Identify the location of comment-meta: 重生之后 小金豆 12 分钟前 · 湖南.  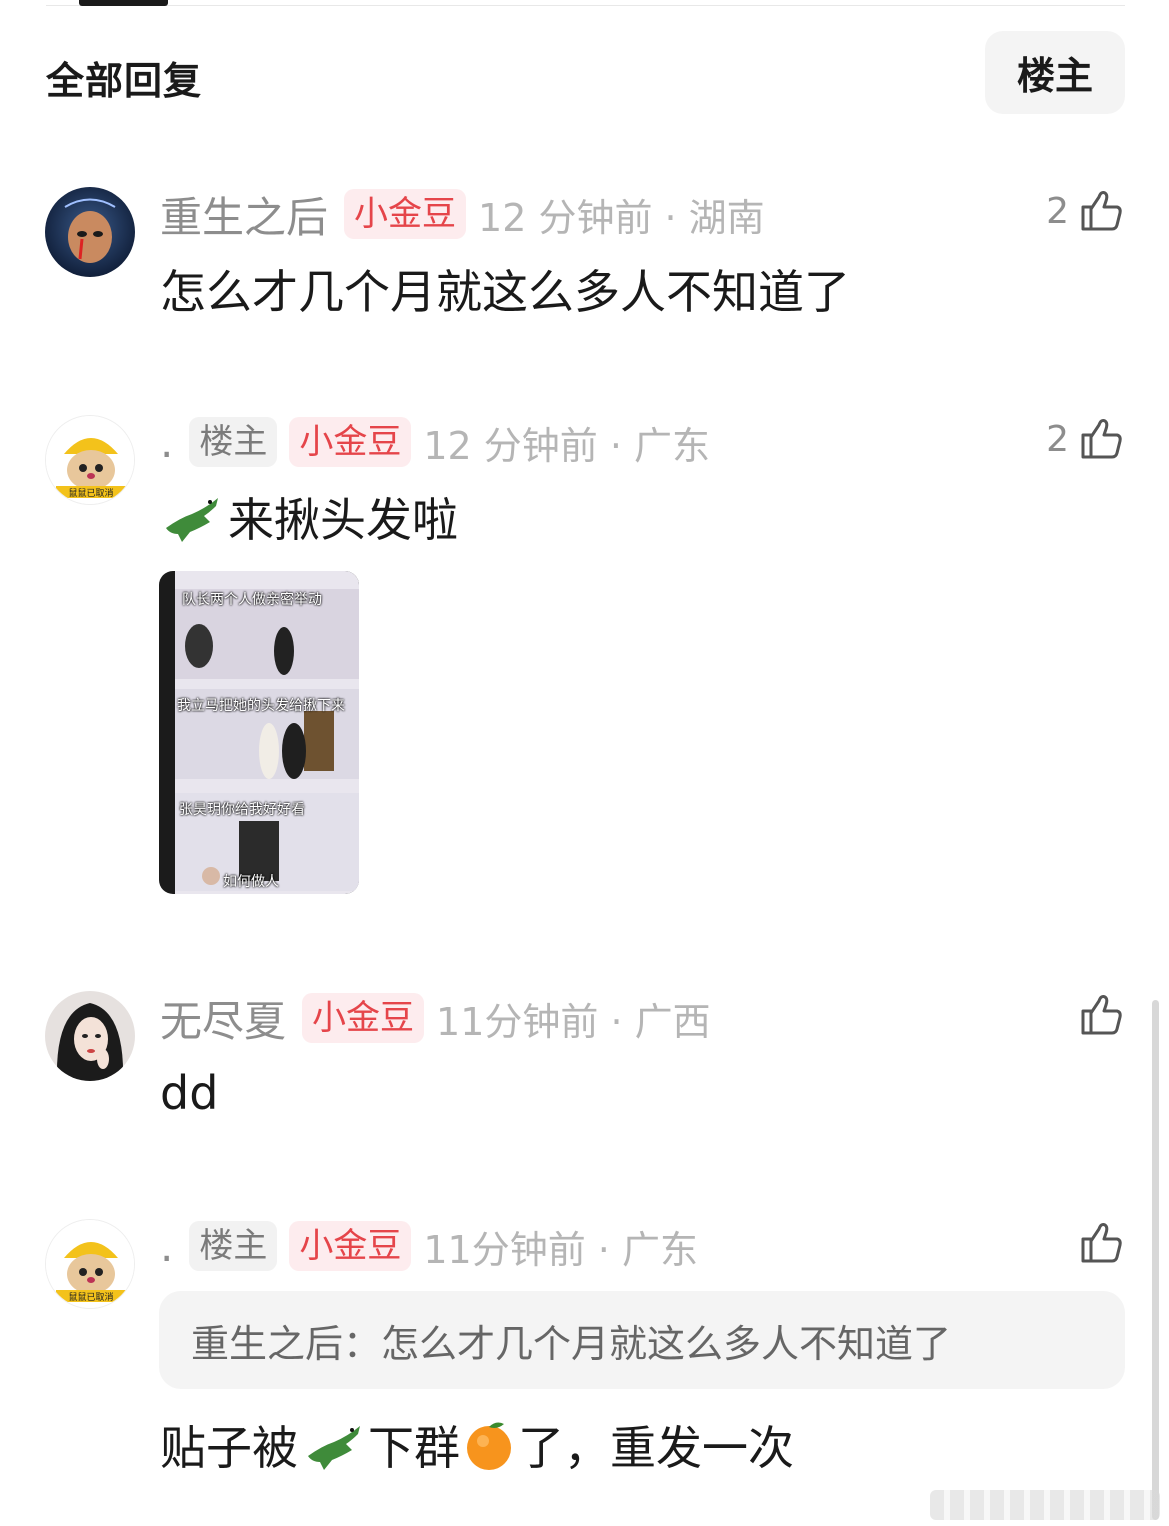
(462, 214).